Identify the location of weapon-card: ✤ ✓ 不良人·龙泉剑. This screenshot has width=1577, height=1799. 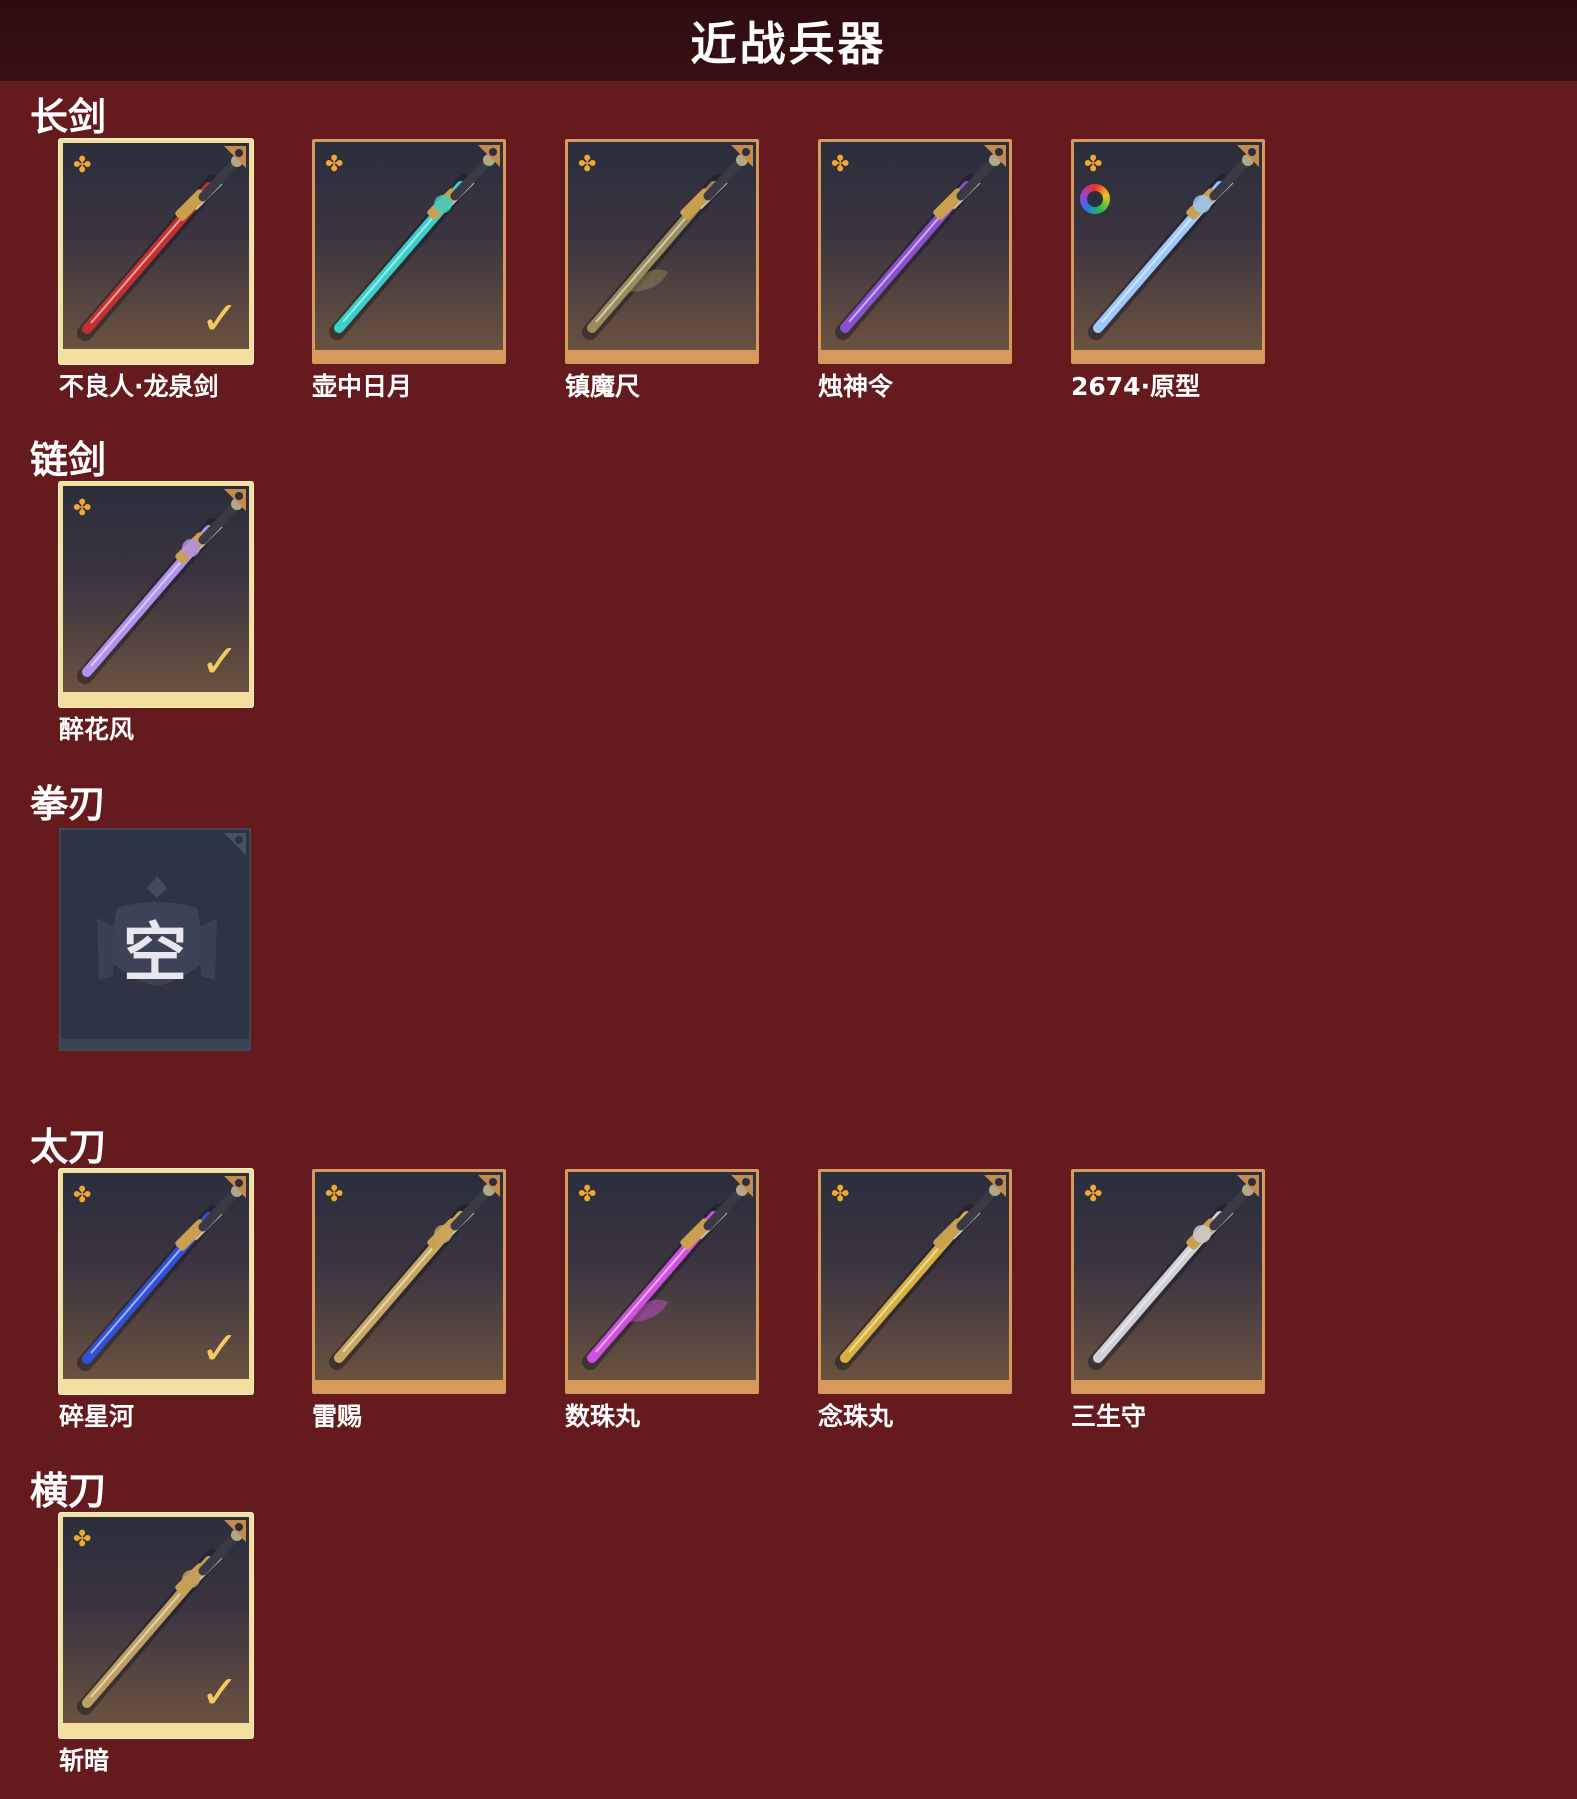
(156, 270).